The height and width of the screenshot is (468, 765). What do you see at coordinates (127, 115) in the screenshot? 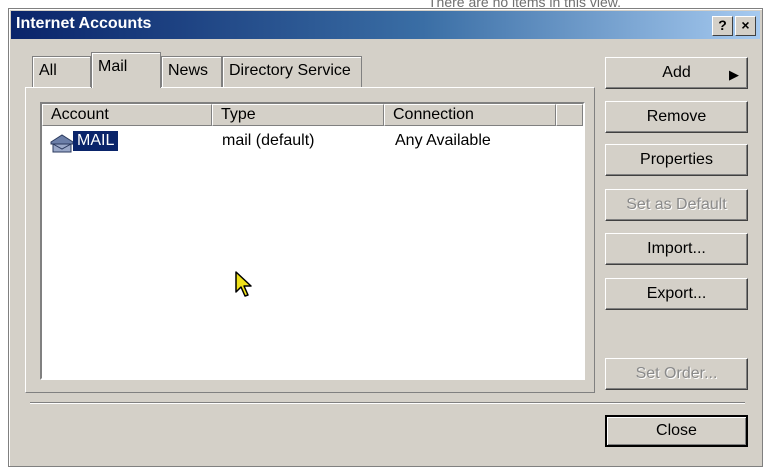
I see `column-header-account: Account` at bounding box center [127, 115].